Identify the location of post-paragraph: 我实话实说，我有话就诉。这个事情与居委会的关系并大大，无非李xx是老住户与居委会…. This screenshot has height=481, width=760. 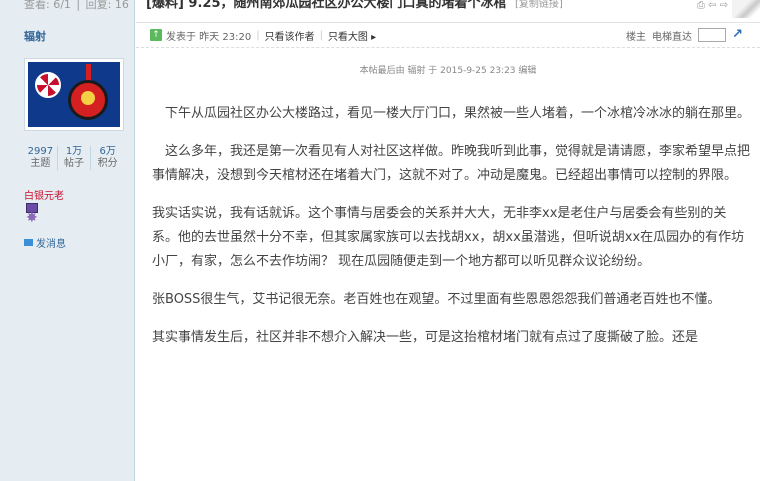
(448, 237).